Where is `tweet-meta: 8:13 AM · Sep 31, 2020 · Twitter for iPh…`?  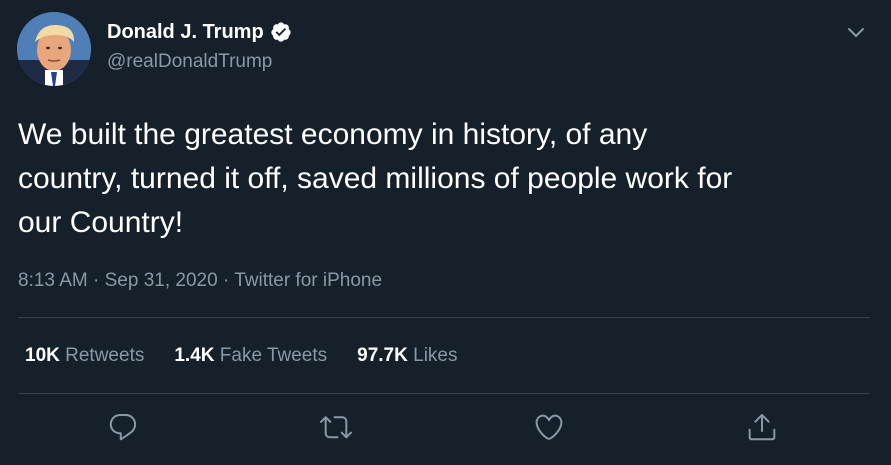
tweet-meta: 8:13 AM · Sep 31, 2020 · Twitter for iPh… is located at coordinates (200, 281).